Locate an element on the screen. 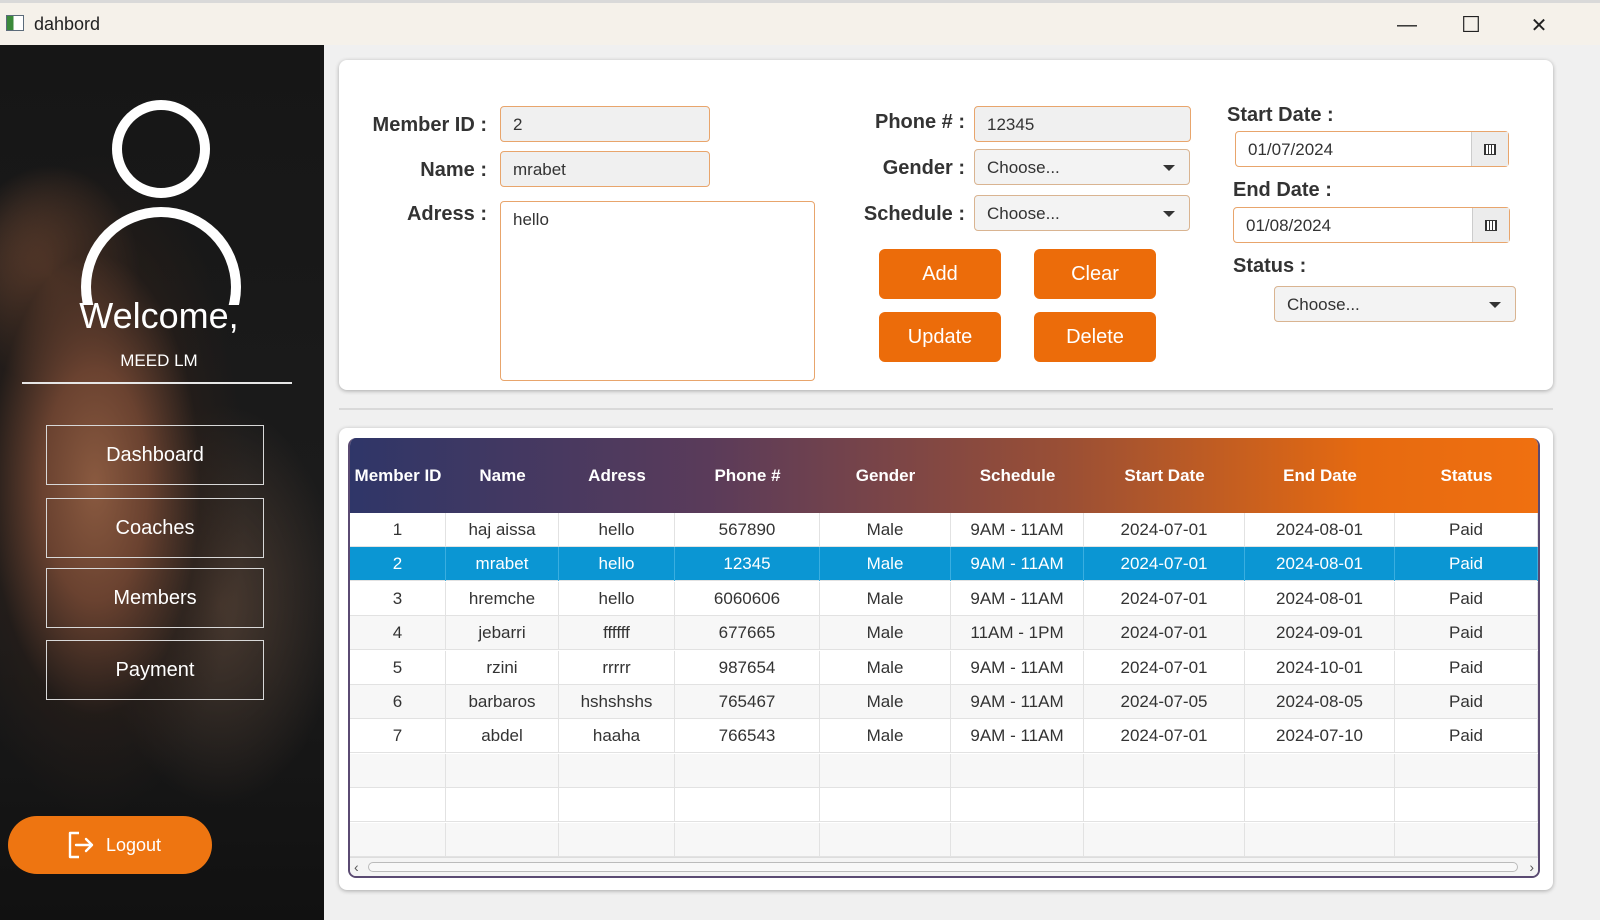 The image size is (1600, 920). table-cell: 766543 is located at coordinates (747, 736).